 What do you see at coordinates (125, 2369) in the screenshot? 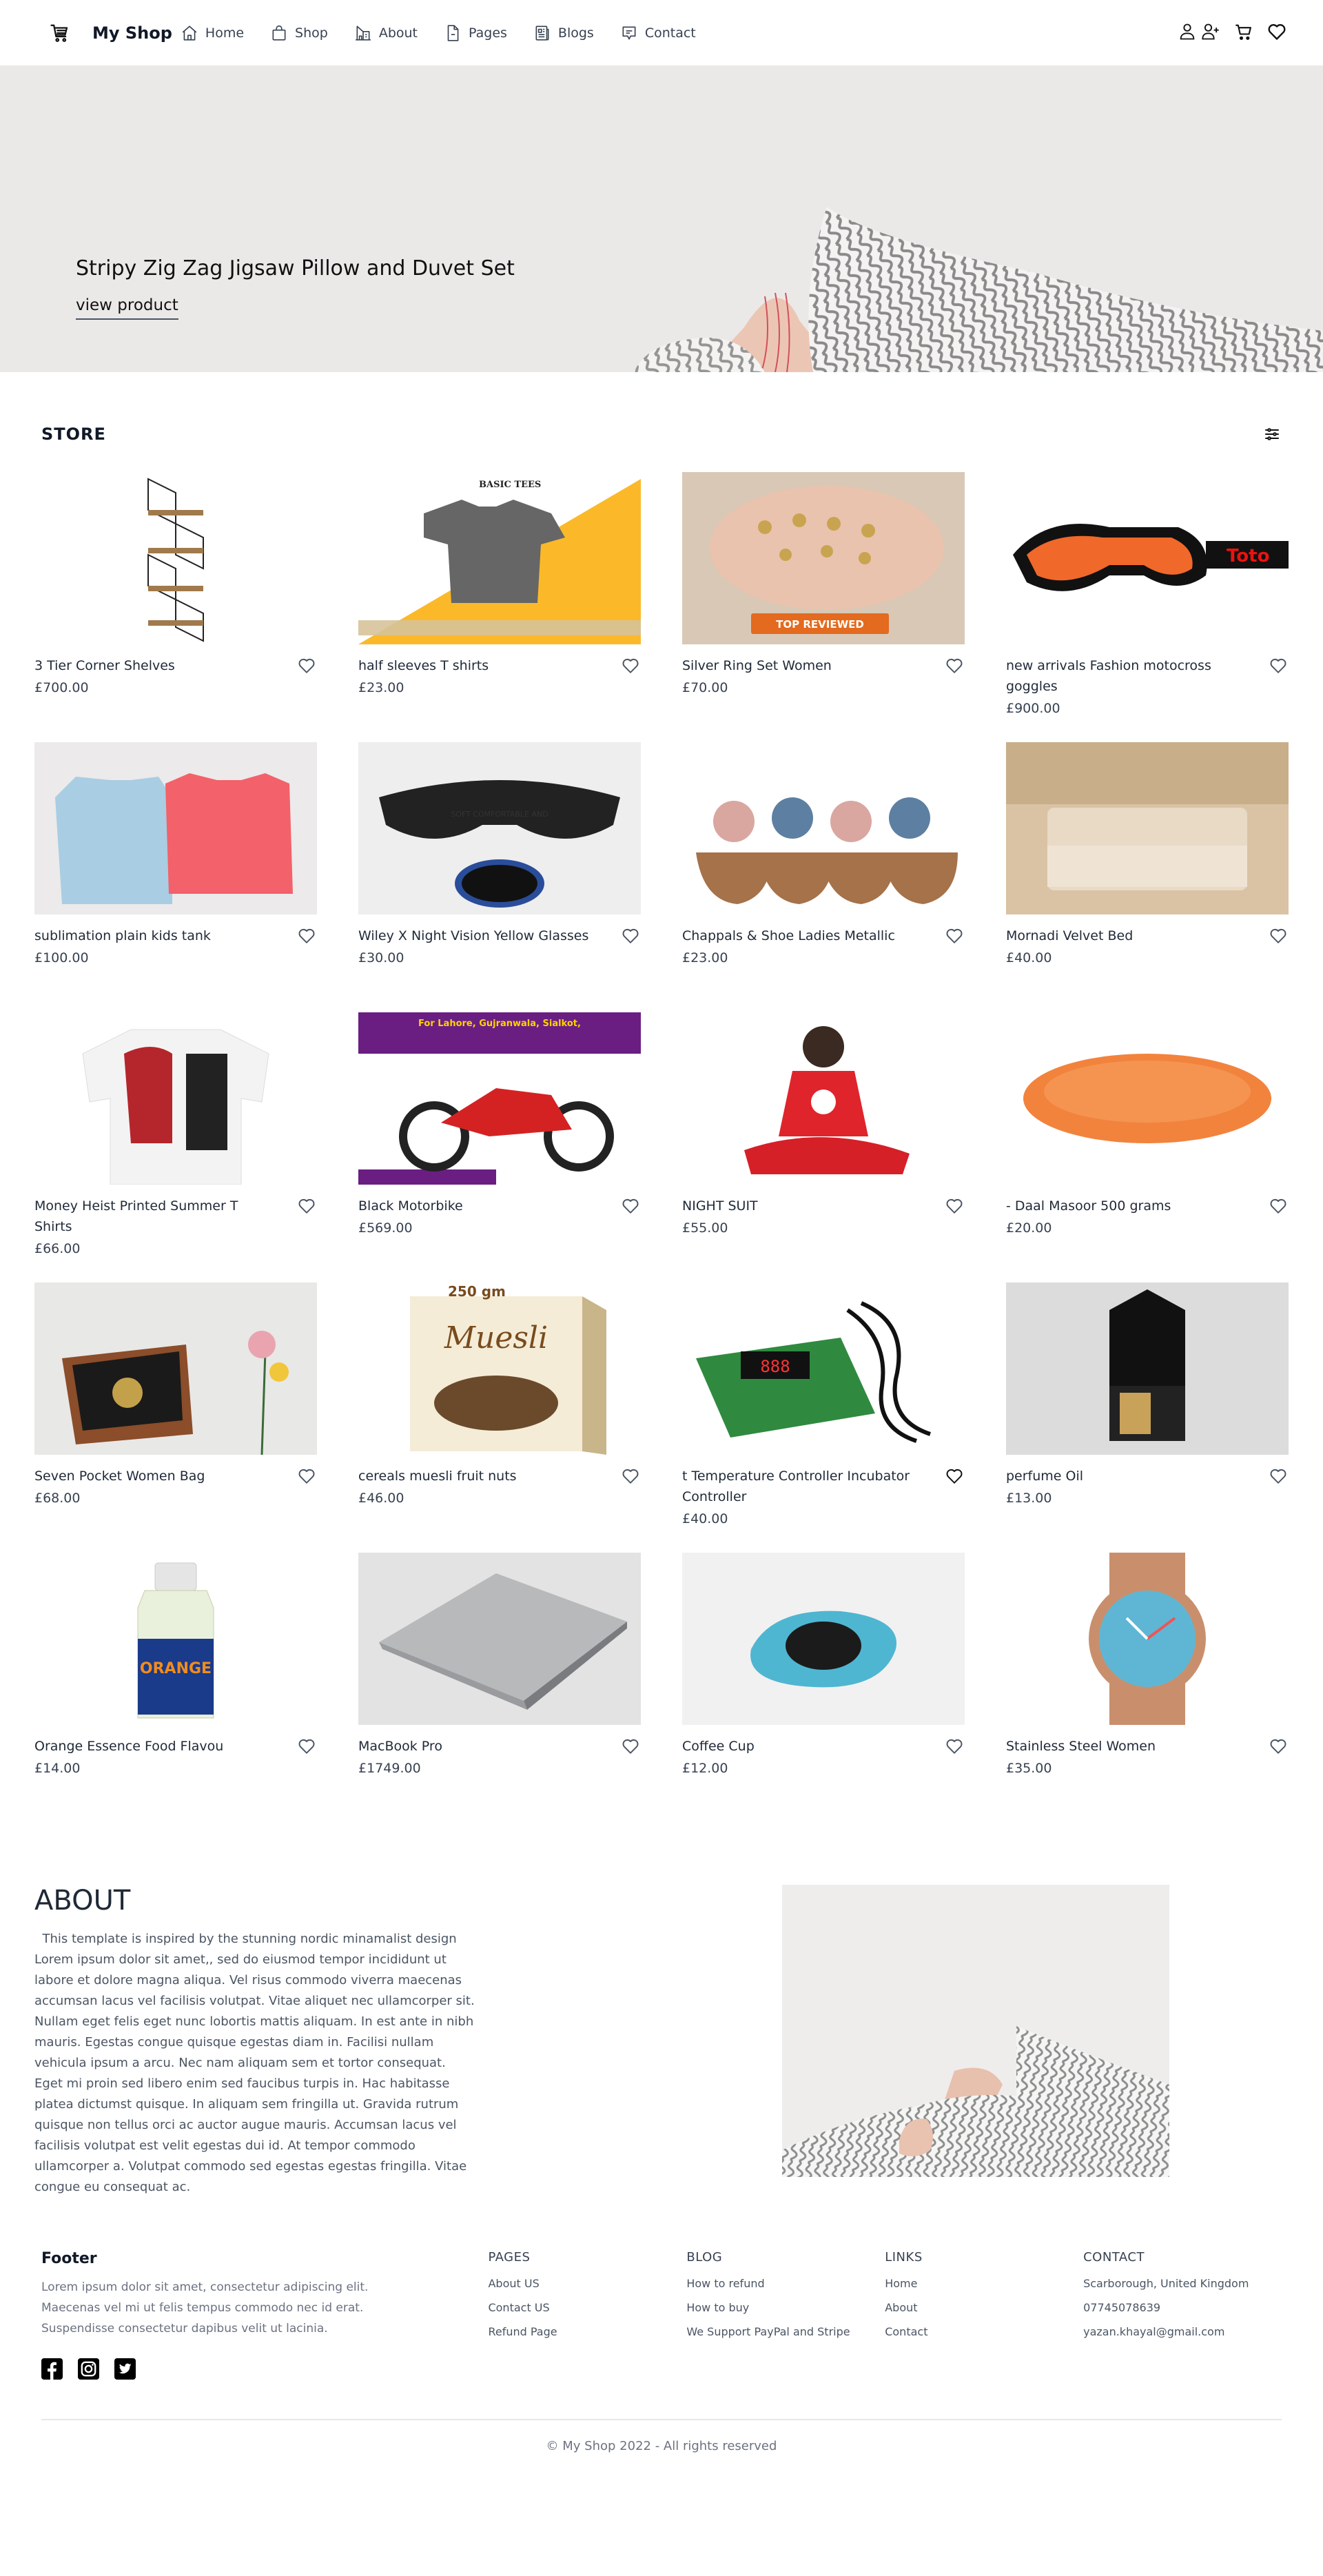
I see `twitter-link` at bounding box center [125, 2369].